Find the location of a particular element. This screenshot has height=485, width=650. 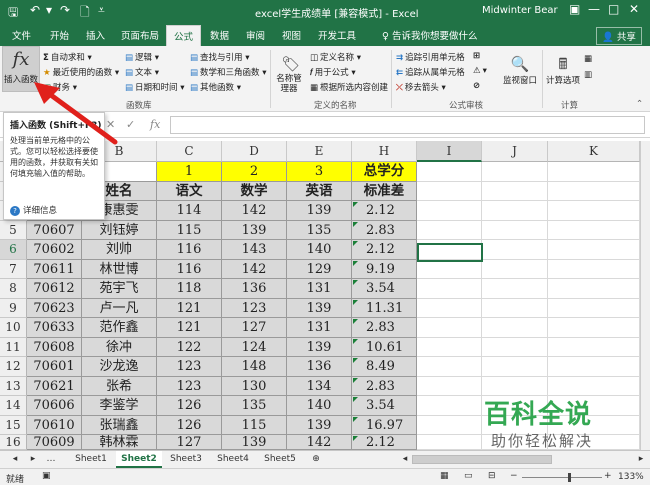

cell-K4 is located at coordinates (594, 211).